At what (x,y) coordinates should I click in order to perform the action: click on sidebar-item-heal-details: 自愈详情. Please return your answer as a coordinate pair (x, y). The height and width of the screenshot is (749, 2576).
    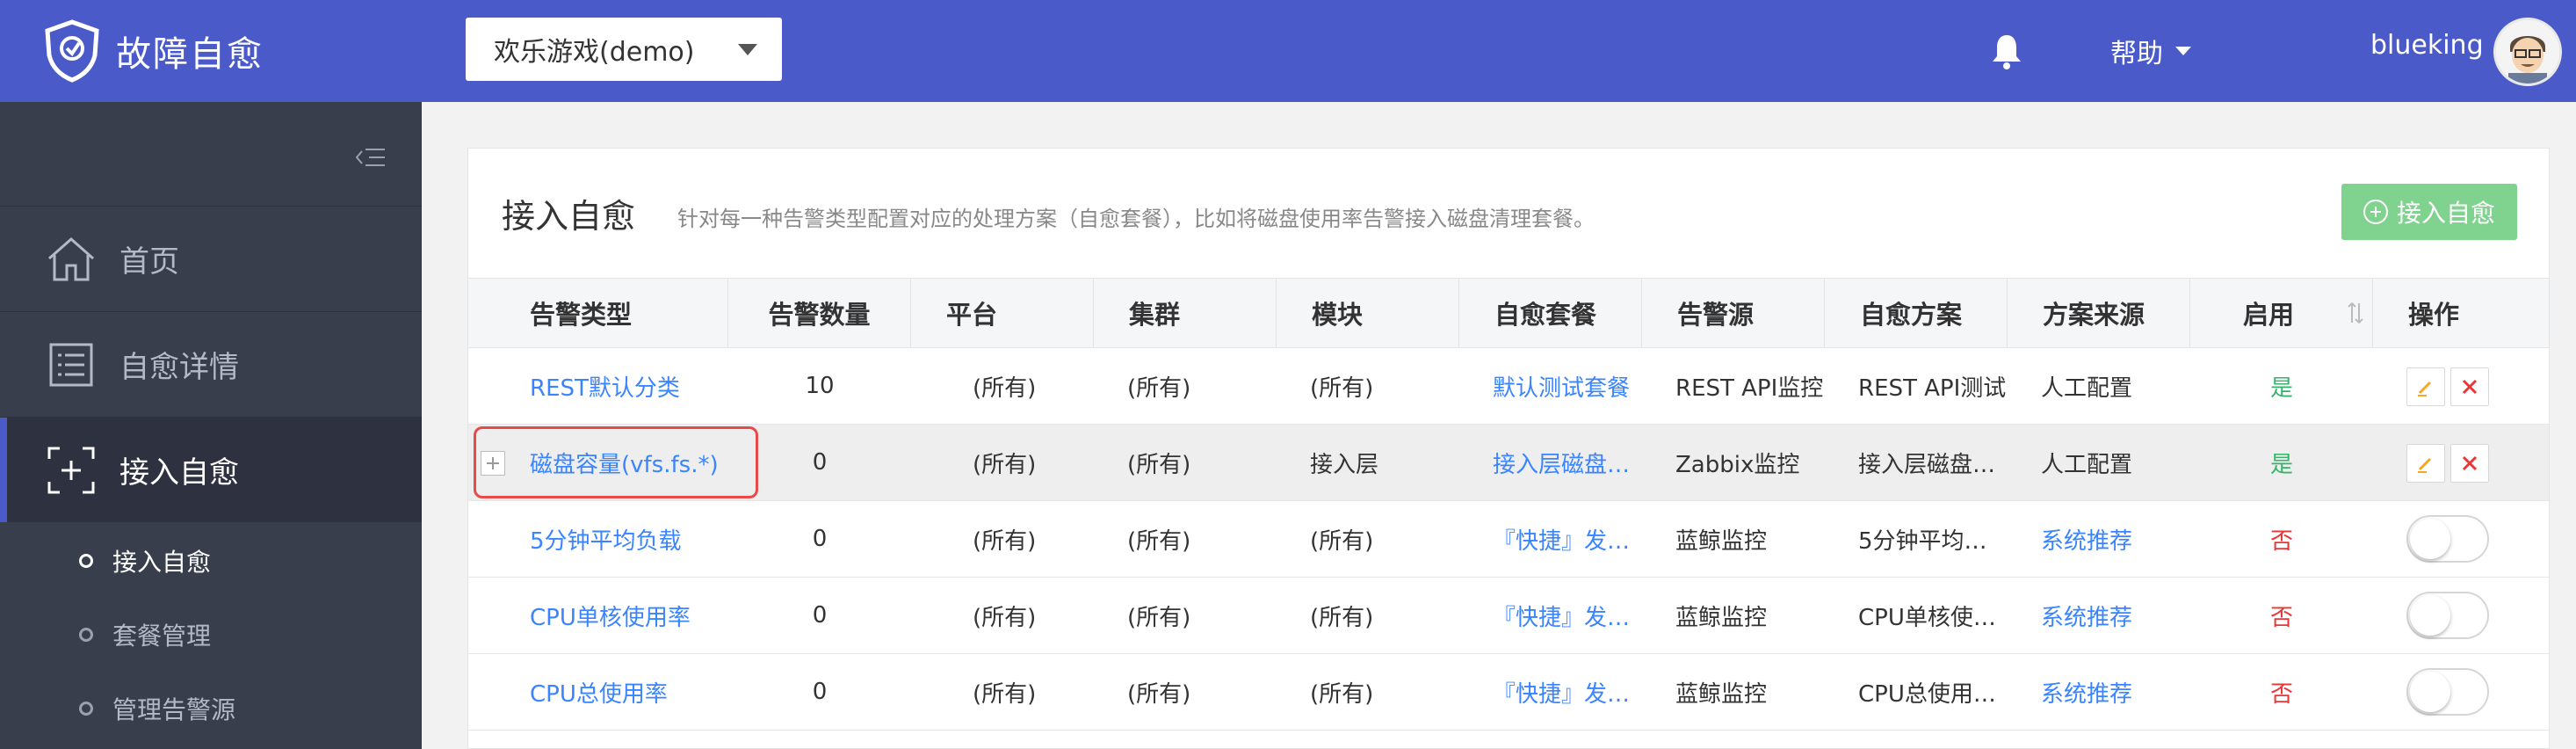
    Looking at the image, I should click on (211, 364).